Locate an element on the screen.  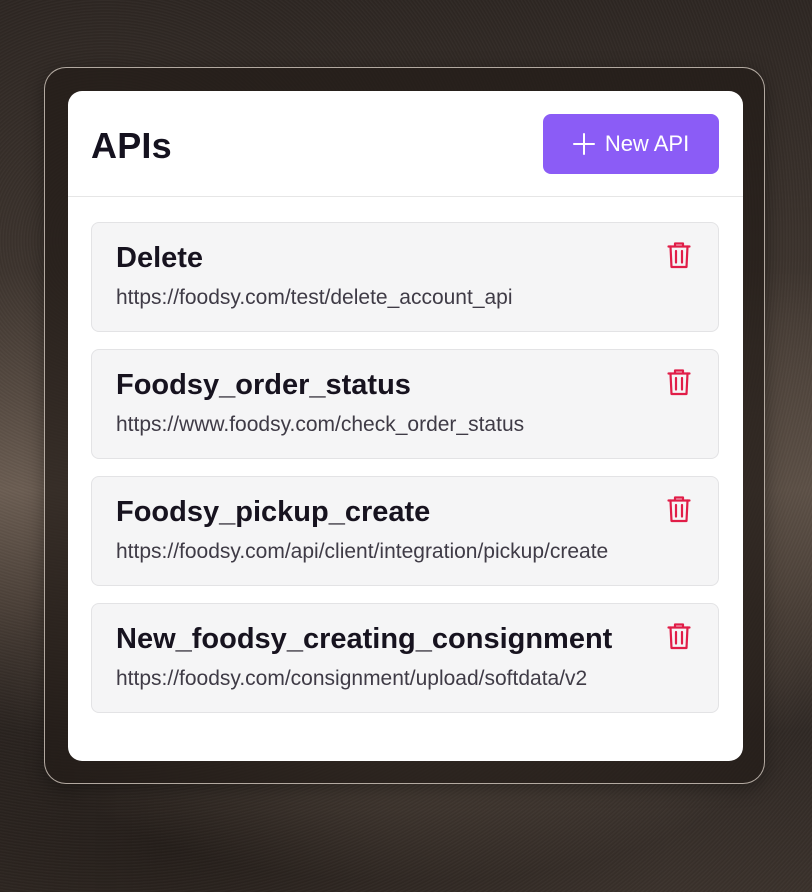
new-api-button: New API is located at coordinates (631, 144).